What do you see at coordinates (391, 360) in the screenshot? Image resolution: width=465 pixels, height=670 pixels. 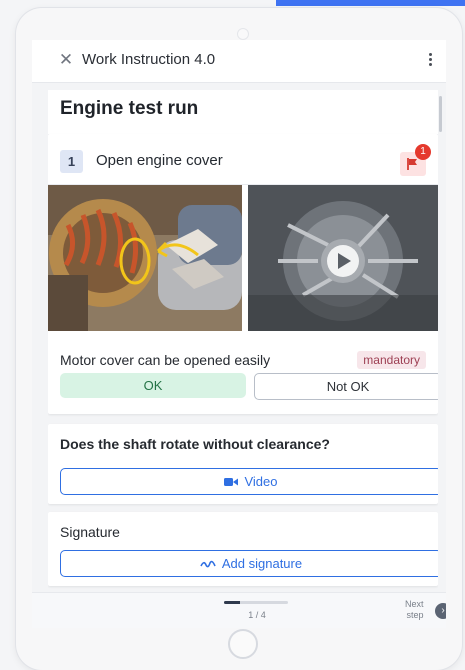 I see `mandatory-badge: mandatory` at bounding box center [391, 360].